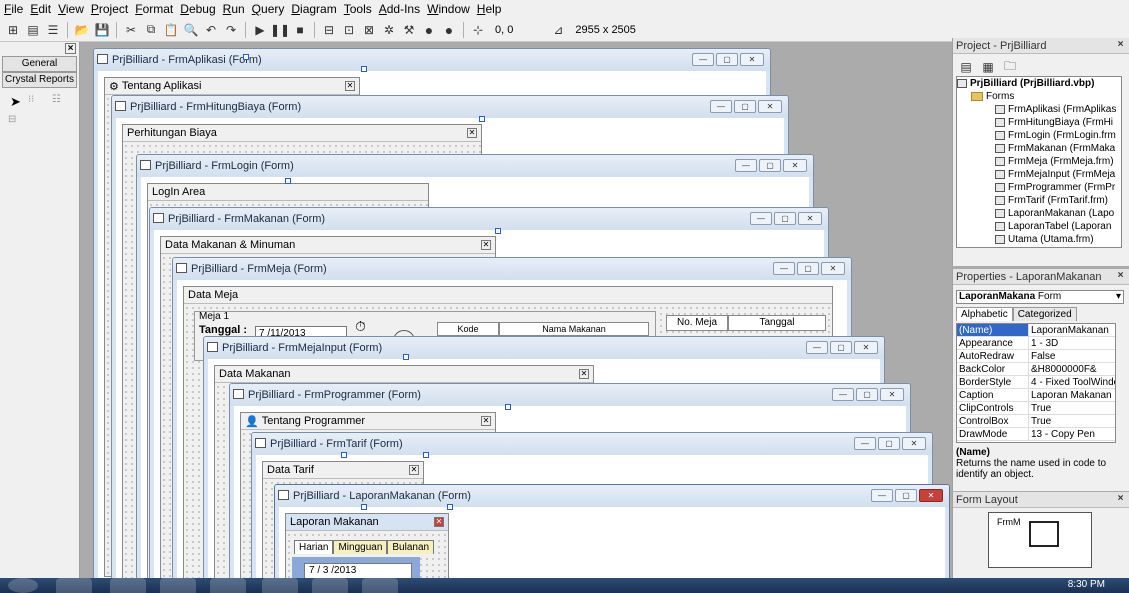  I want to click on toolbox-icon: ⚒, so click(409, 30).